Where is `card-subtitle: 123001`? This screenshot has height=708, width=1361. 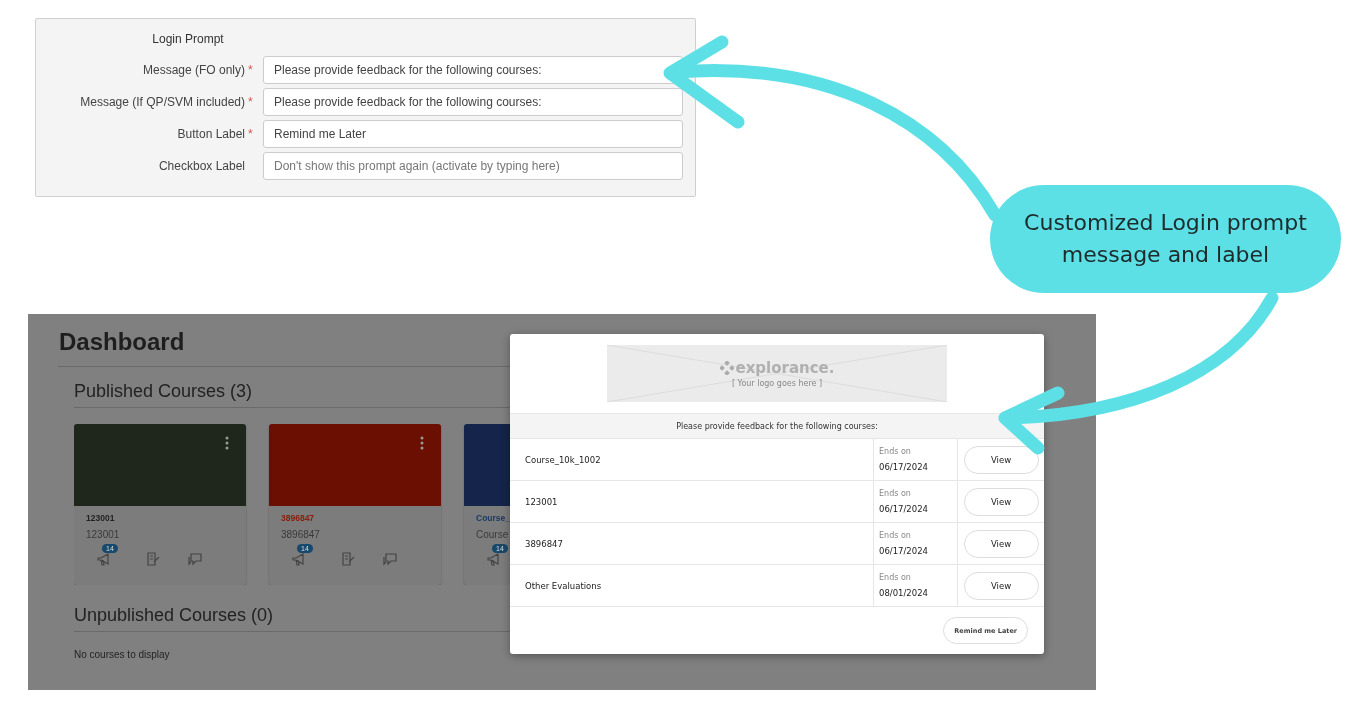
card-subtitle: 123001 is located at coordinates (103, 534).